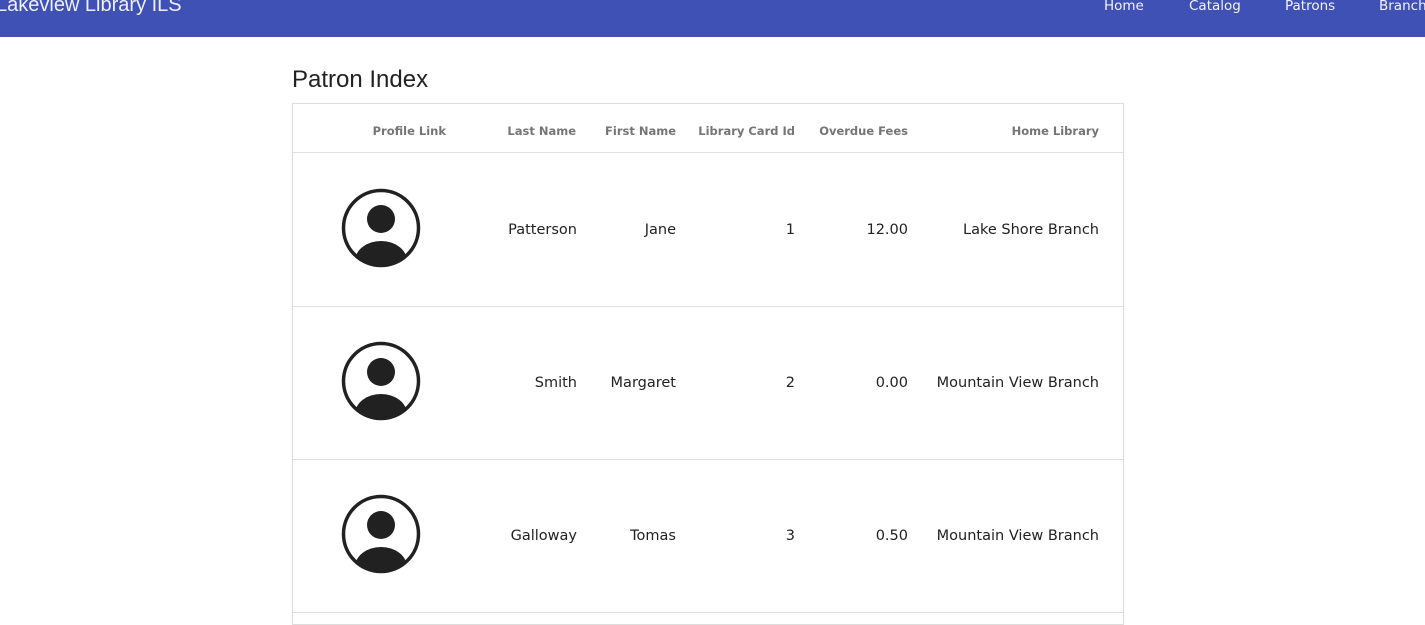 The width and height of the screenshot is (1425, 625). Describe the element at coordinates (409, 131) in the screenshot. I see `column-header-profile-link: Profile Link` at that location.